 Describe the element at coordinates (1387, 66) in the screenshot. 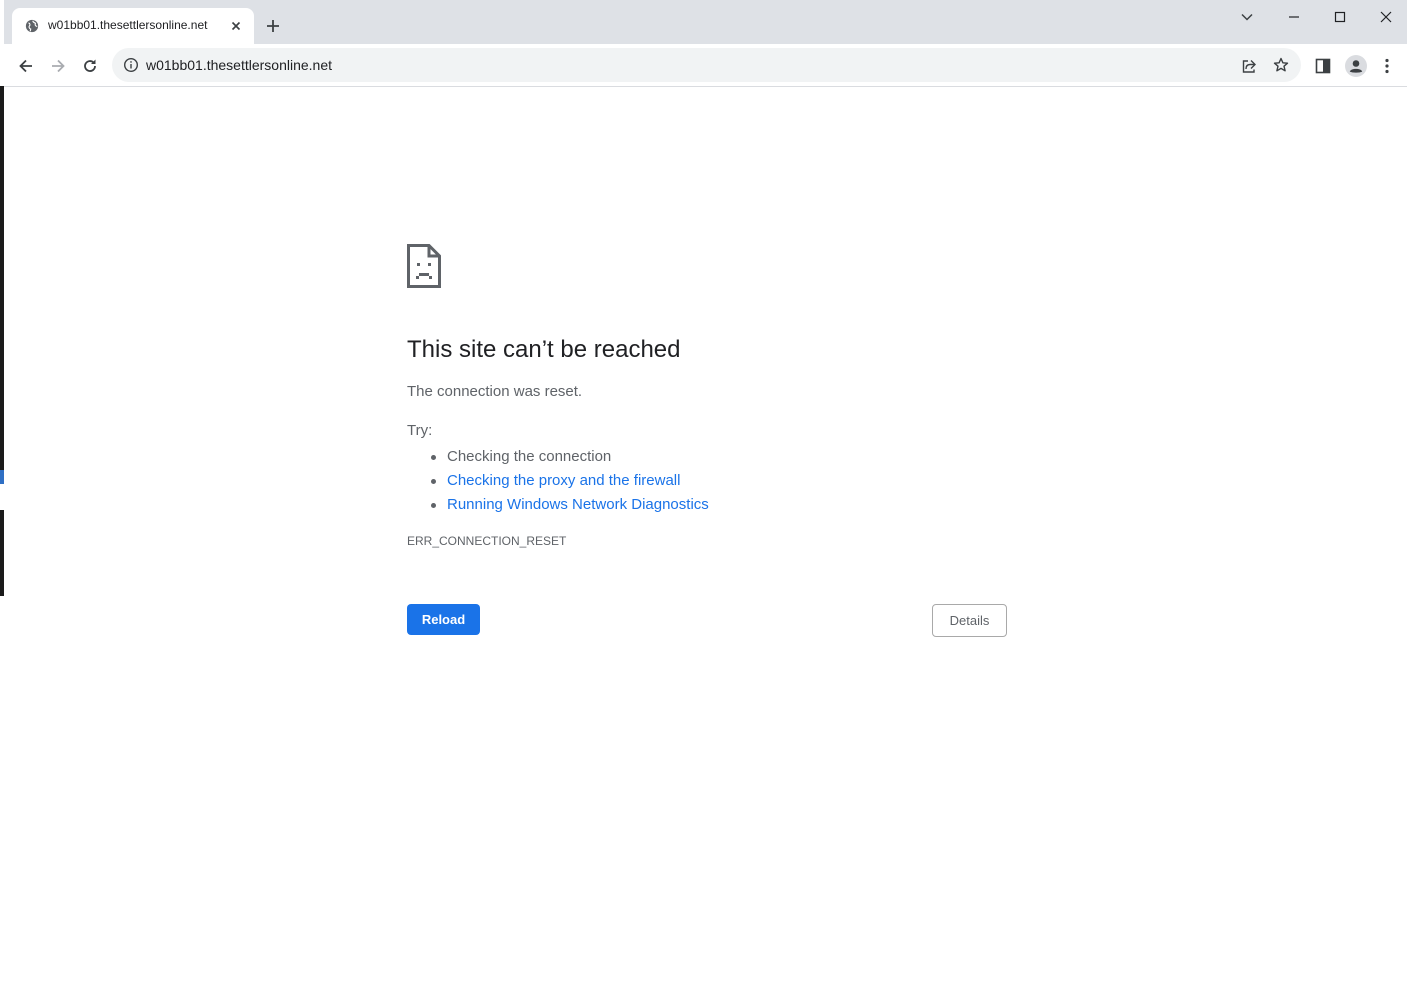

I see `menu-icon` at that location.